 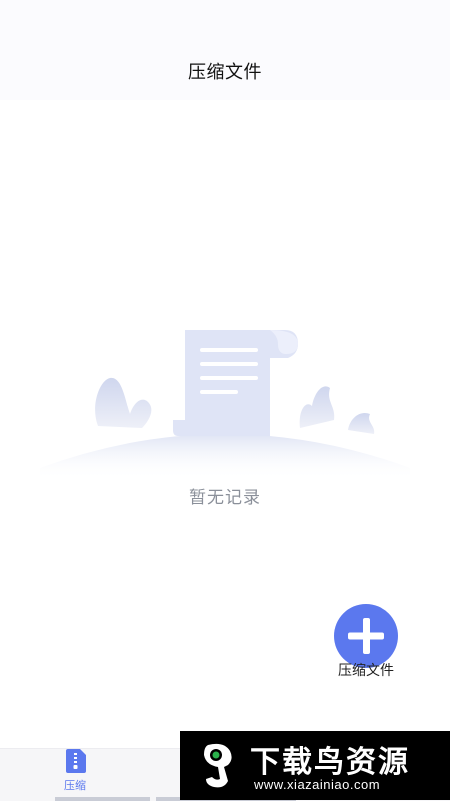 What do you see at coordinates (366, 670) in the screenshot?
I see `compress-file-label: 压缩文件` at bounding box center [366, 670].